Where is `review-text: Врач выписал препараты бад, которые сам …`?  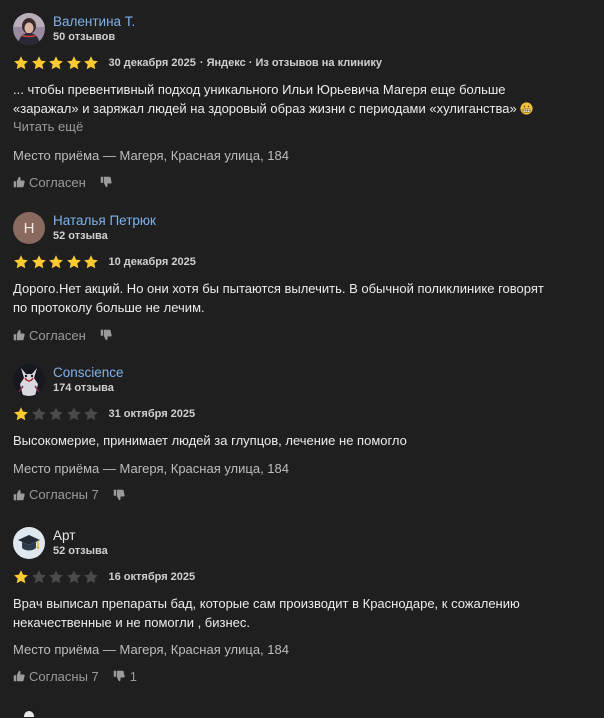
review-text: Врач выписал препараты бад, которые сам … is located at coordinates (303, 613).